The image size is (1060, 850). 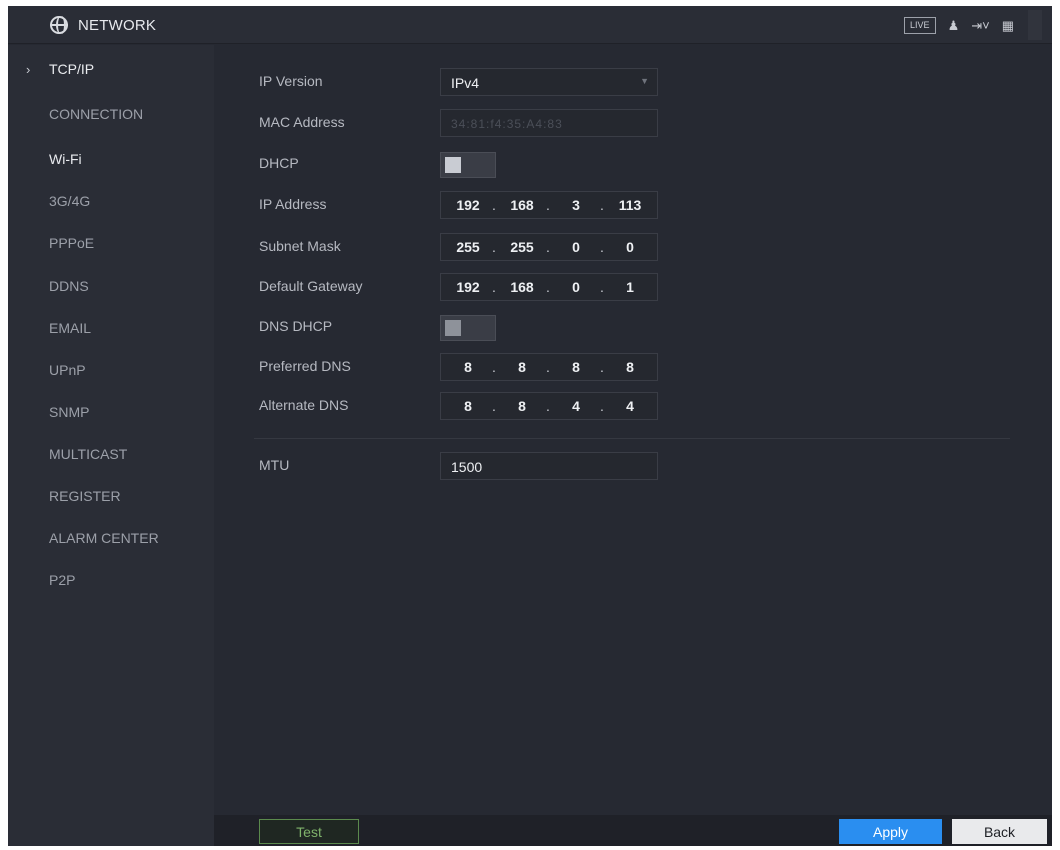 I want to click on subnet-mask-label: Subnet Mask, so click(x=300, y=246).